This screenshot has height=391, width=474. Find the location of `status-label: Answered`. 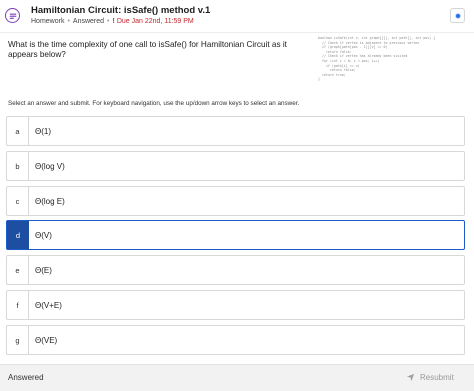

status-label: Answered is located at coordinates (88, 21).